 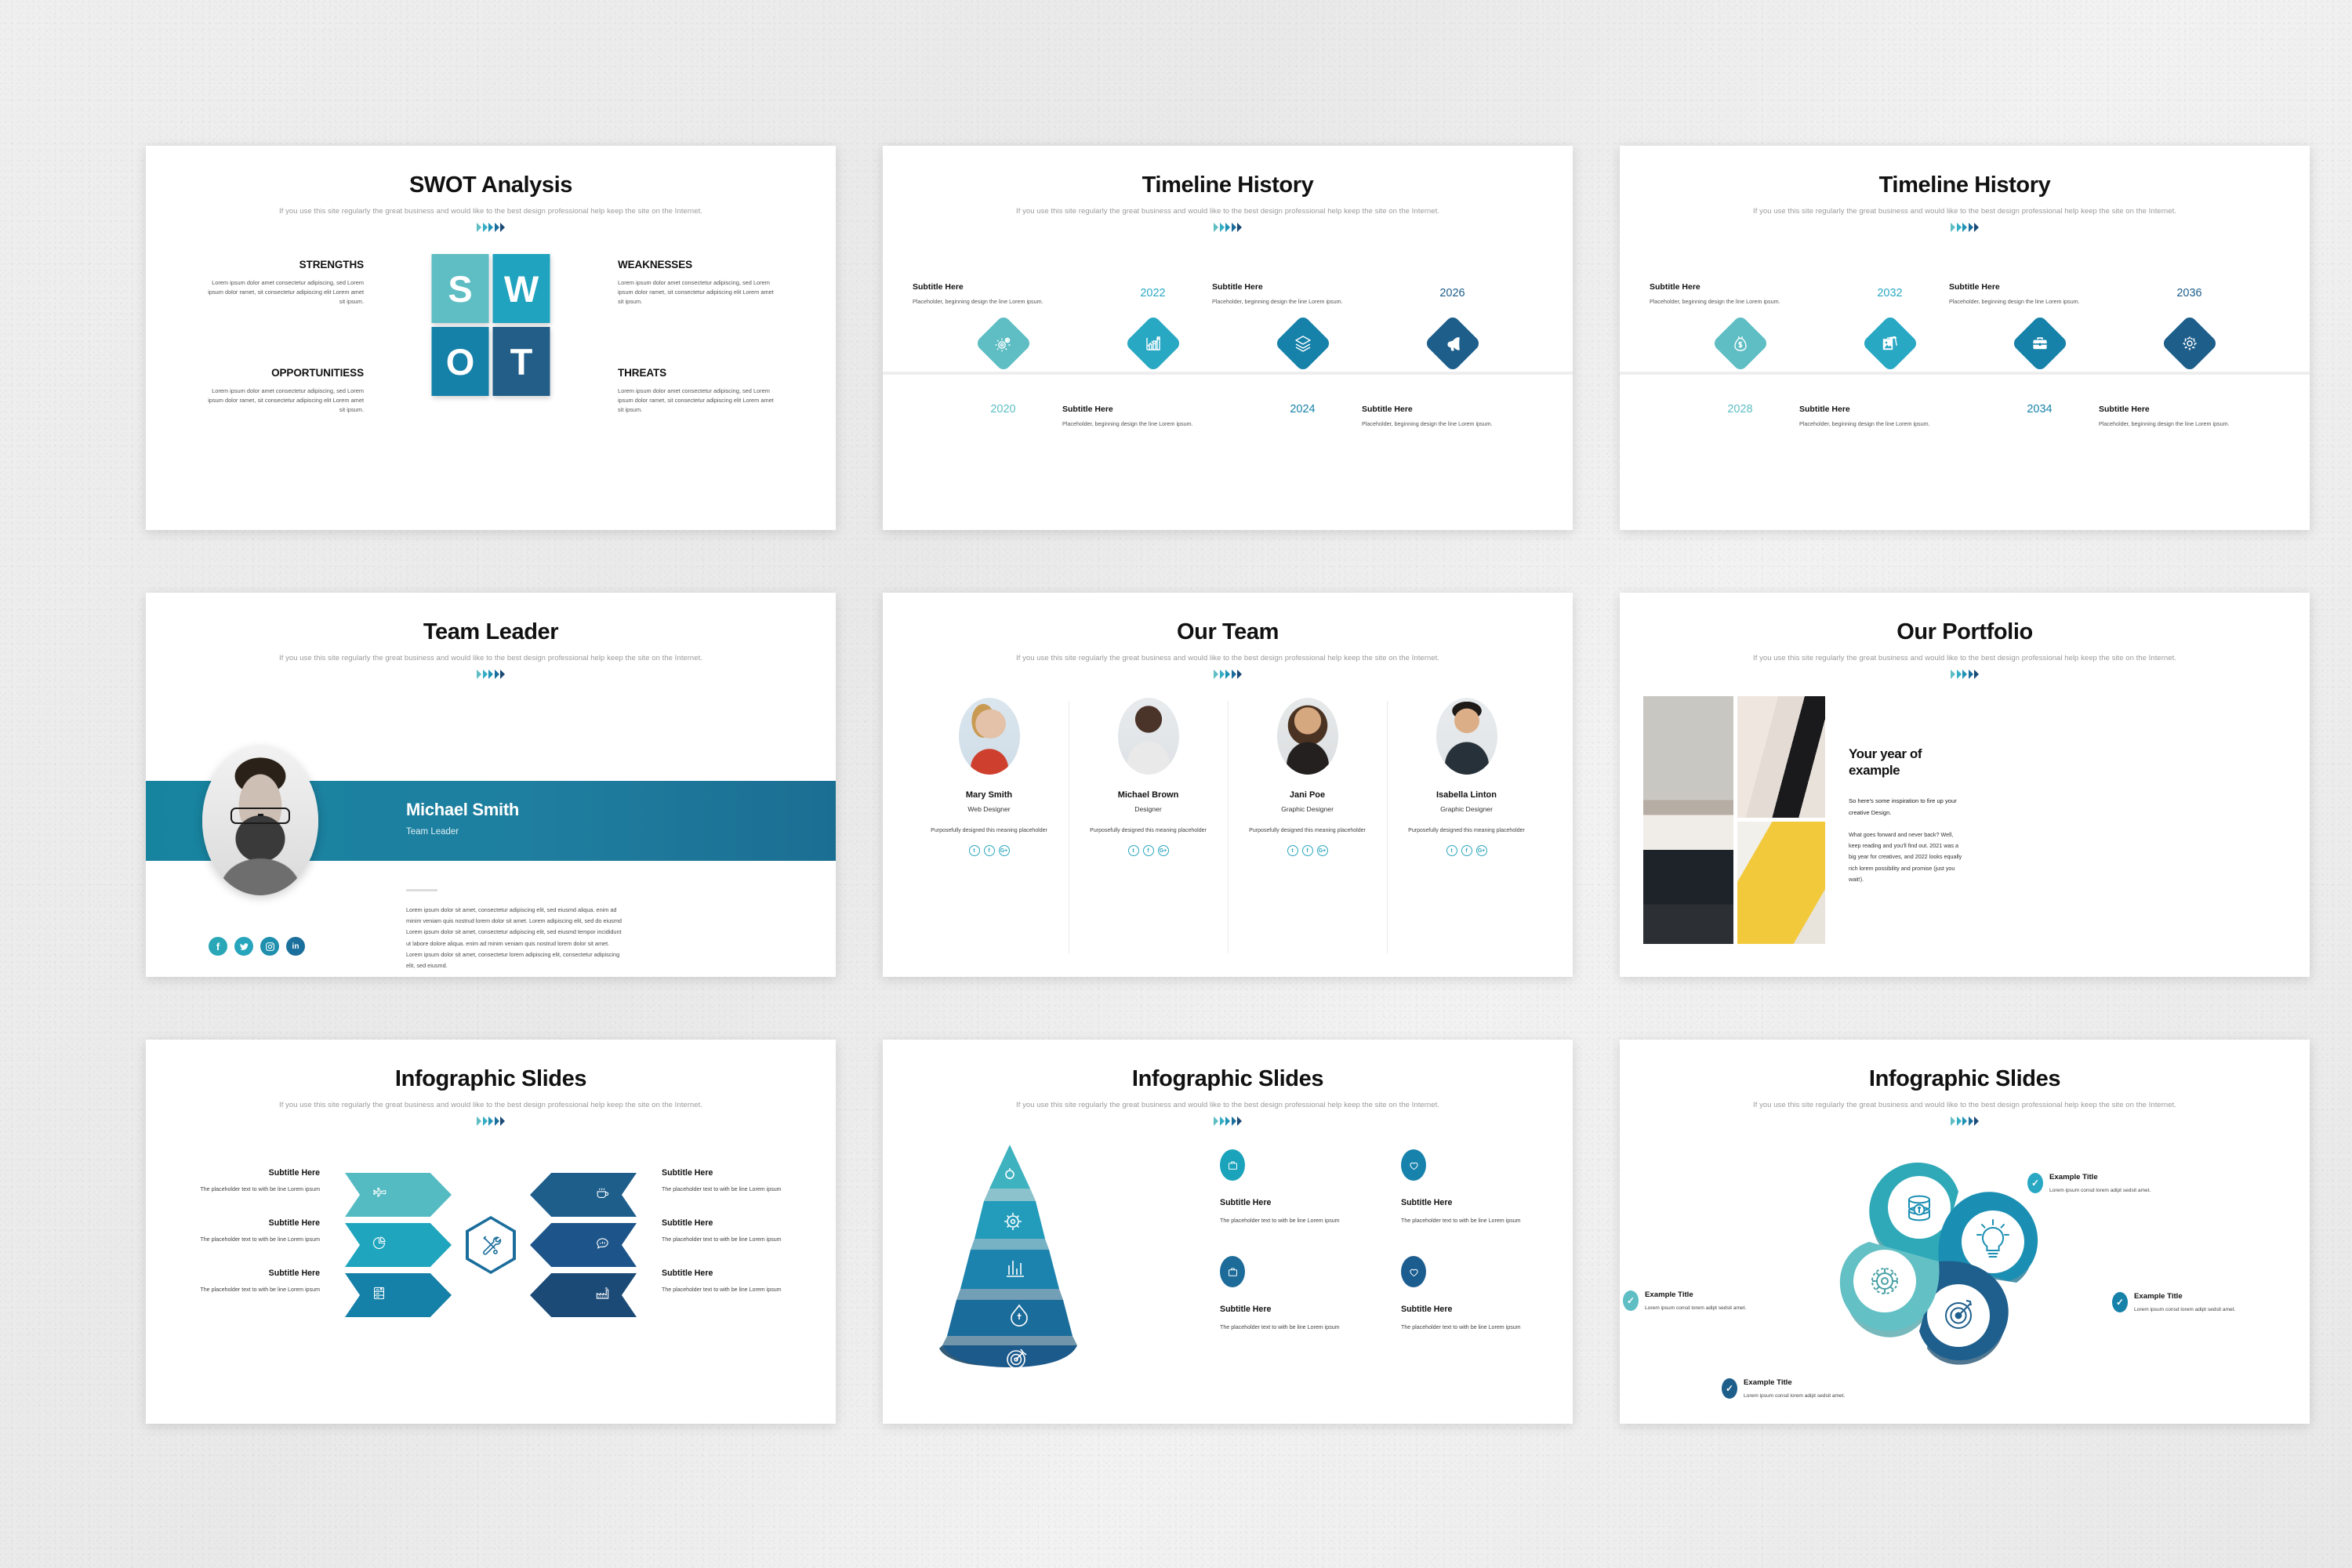 I want to click on page-title: SWOT Analysis, so click(x=491, y=185).